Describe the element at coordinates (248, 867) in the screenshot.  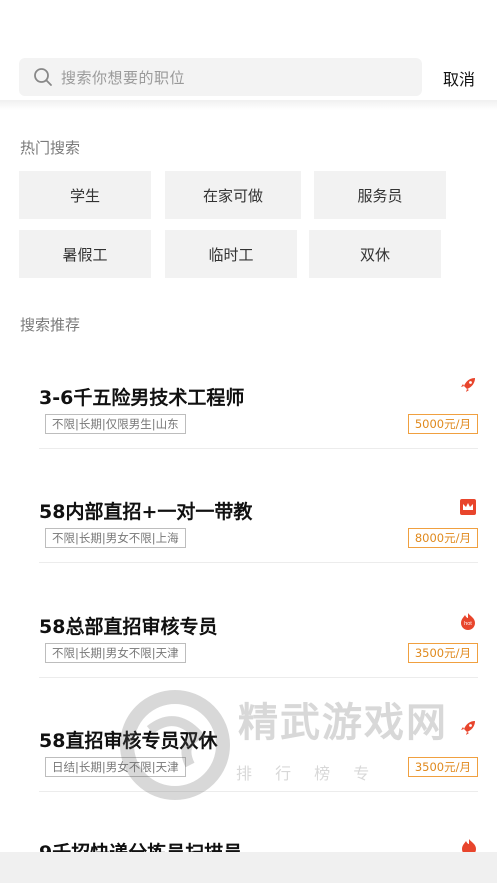
I see `bottom-bar` at that location.